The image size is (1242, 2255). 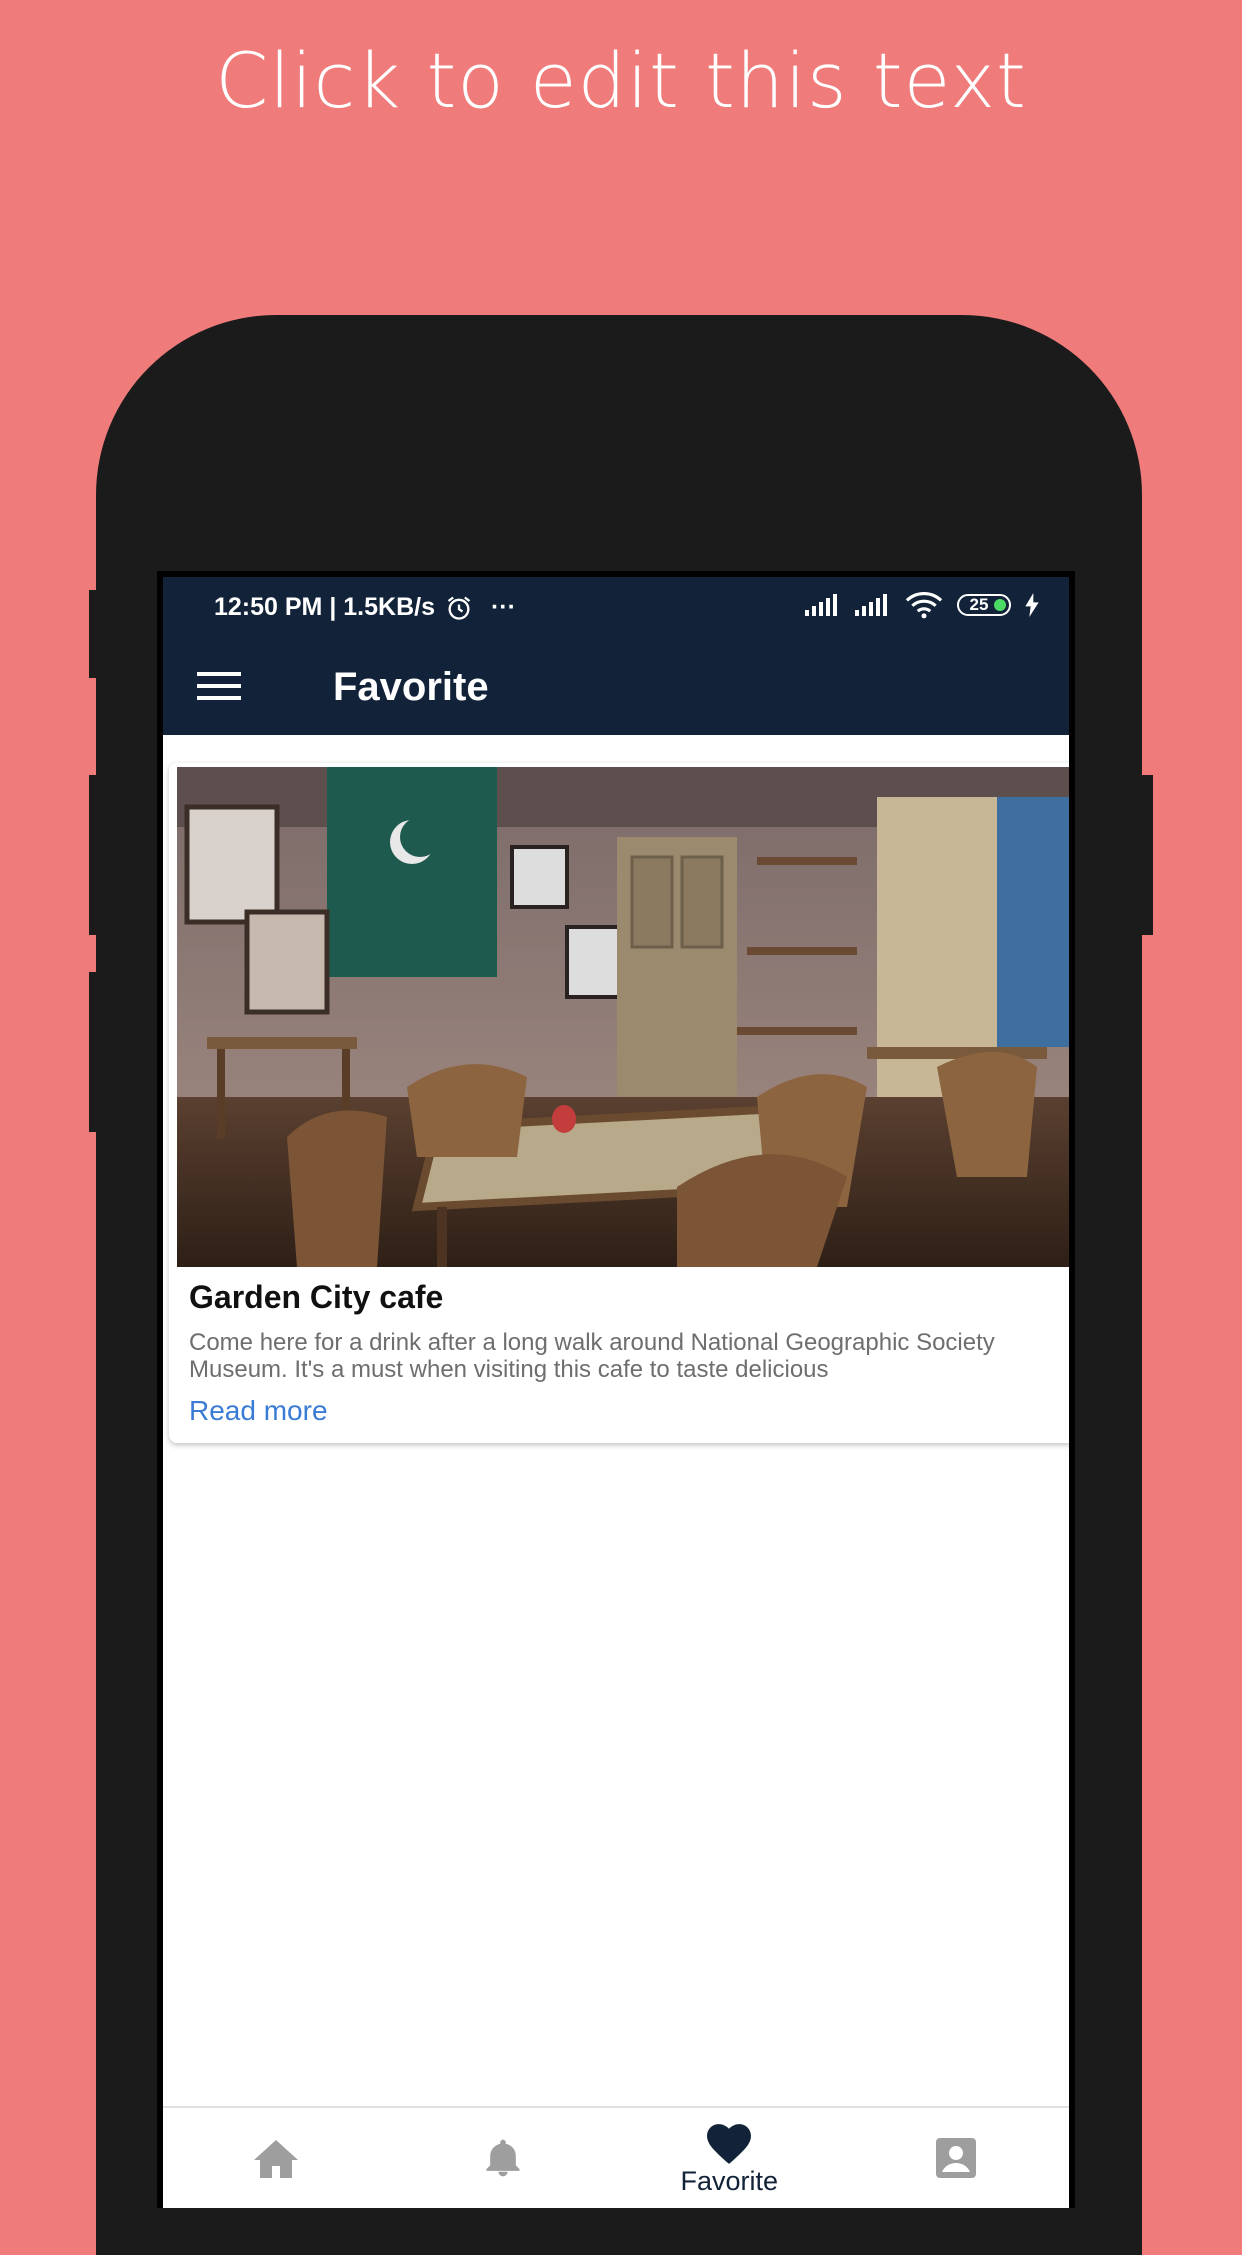 I want to click on nav-profile, so click(x=956, y=2158).